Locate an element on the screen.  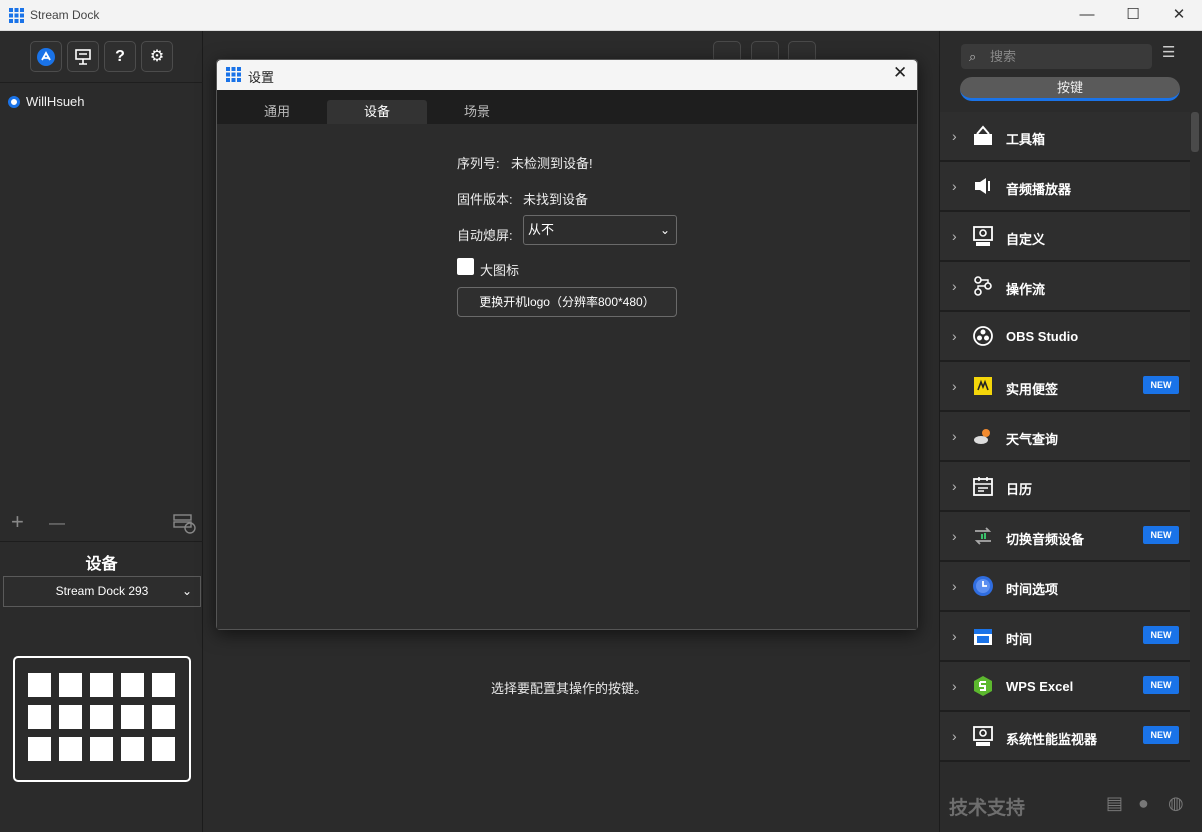
help-icon: ? is located at coordinates (120, 56).